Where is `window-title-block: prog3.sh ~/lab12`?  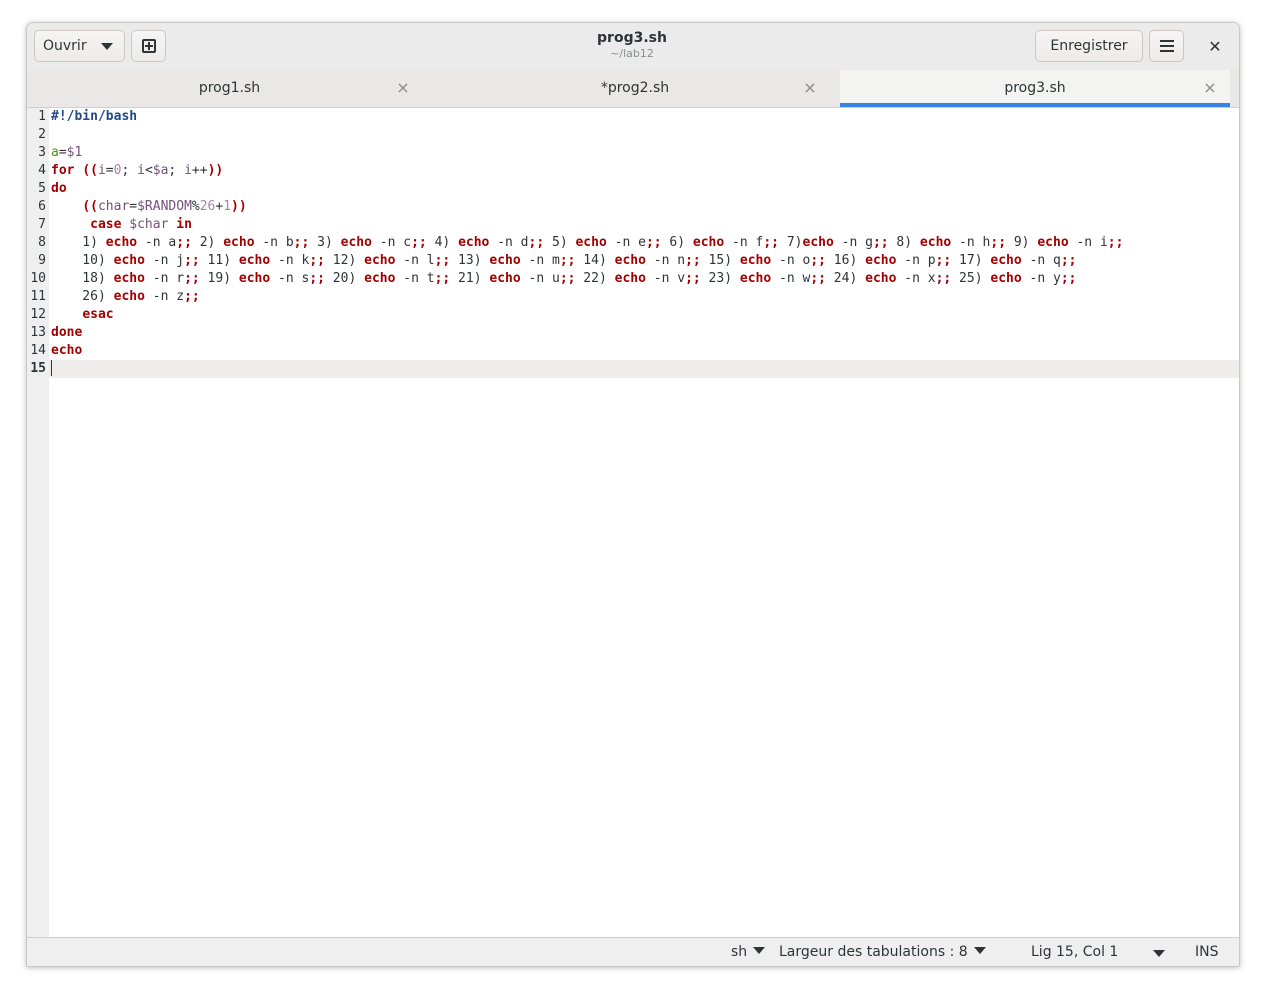
window-title-block: prog3.sh ~/lab12 is located at coordinates (632, 45).